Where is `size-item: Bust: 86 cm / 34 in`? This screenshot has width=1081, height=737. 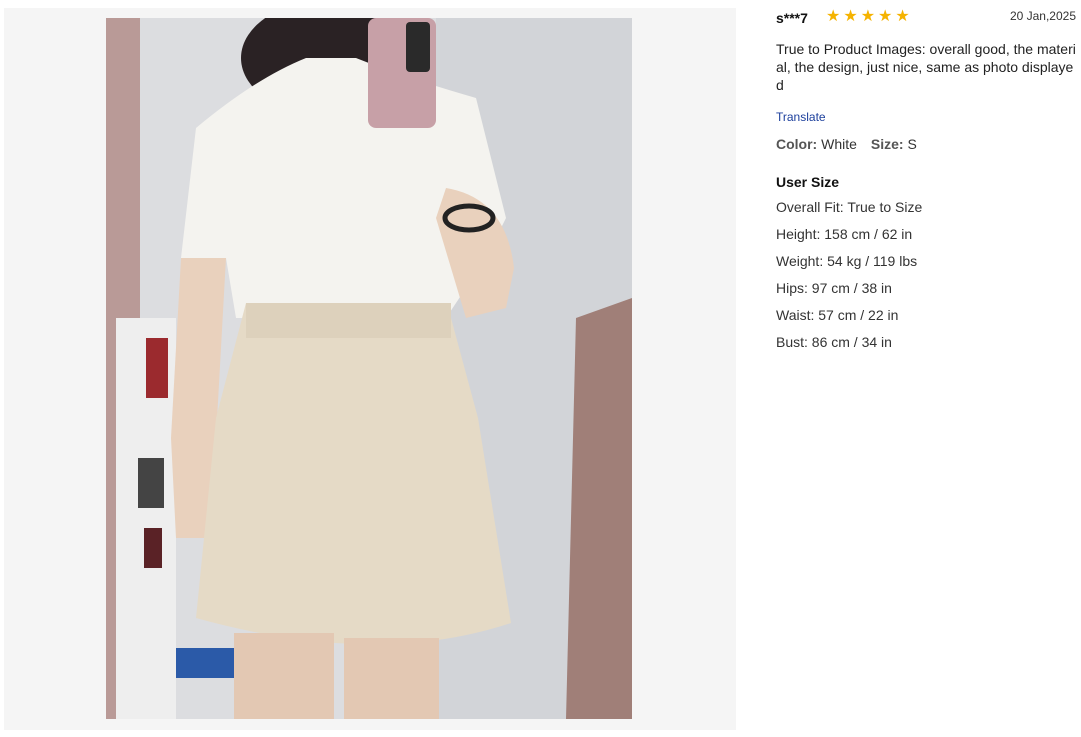 size-item: Bust: 86 cm / 34 in is located at coordinates (926, 346).